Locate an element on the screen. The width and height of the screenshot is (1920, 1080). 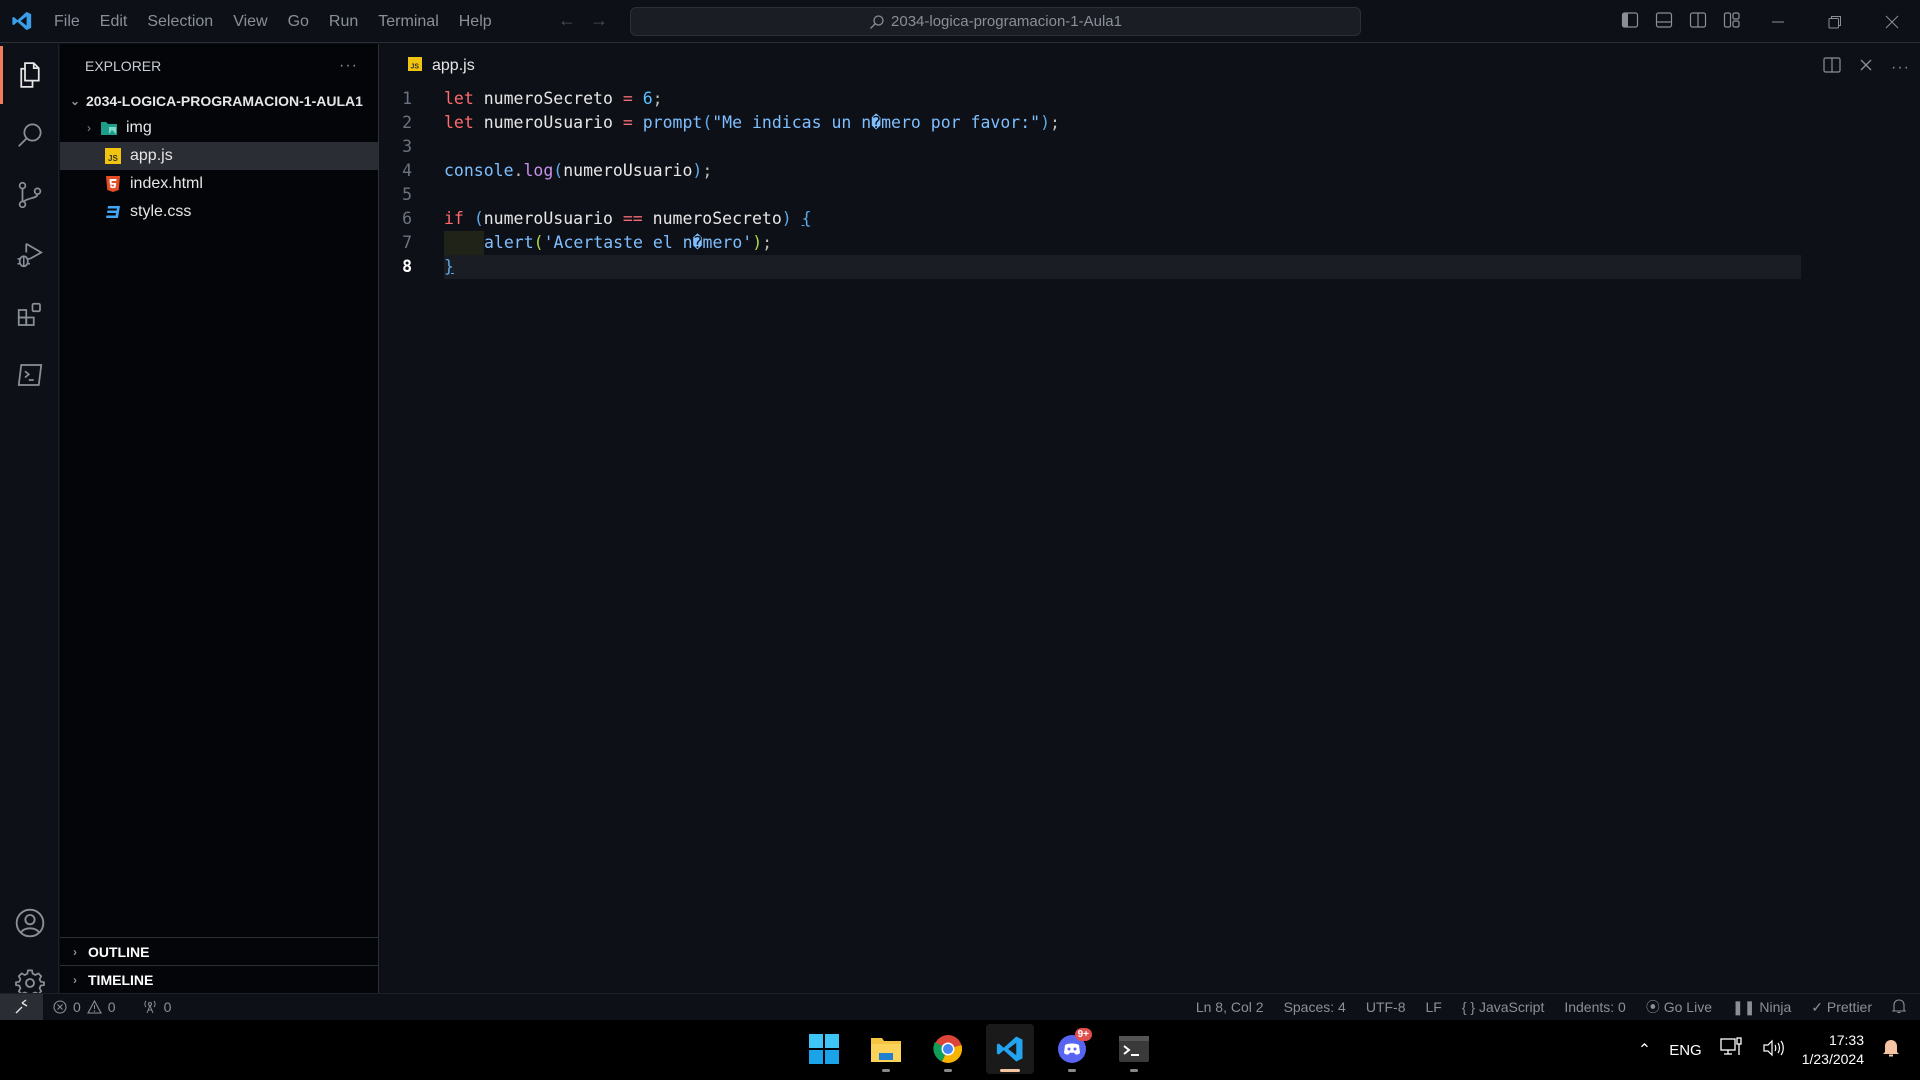
css-file-icon is located at coordinates (113, 212).